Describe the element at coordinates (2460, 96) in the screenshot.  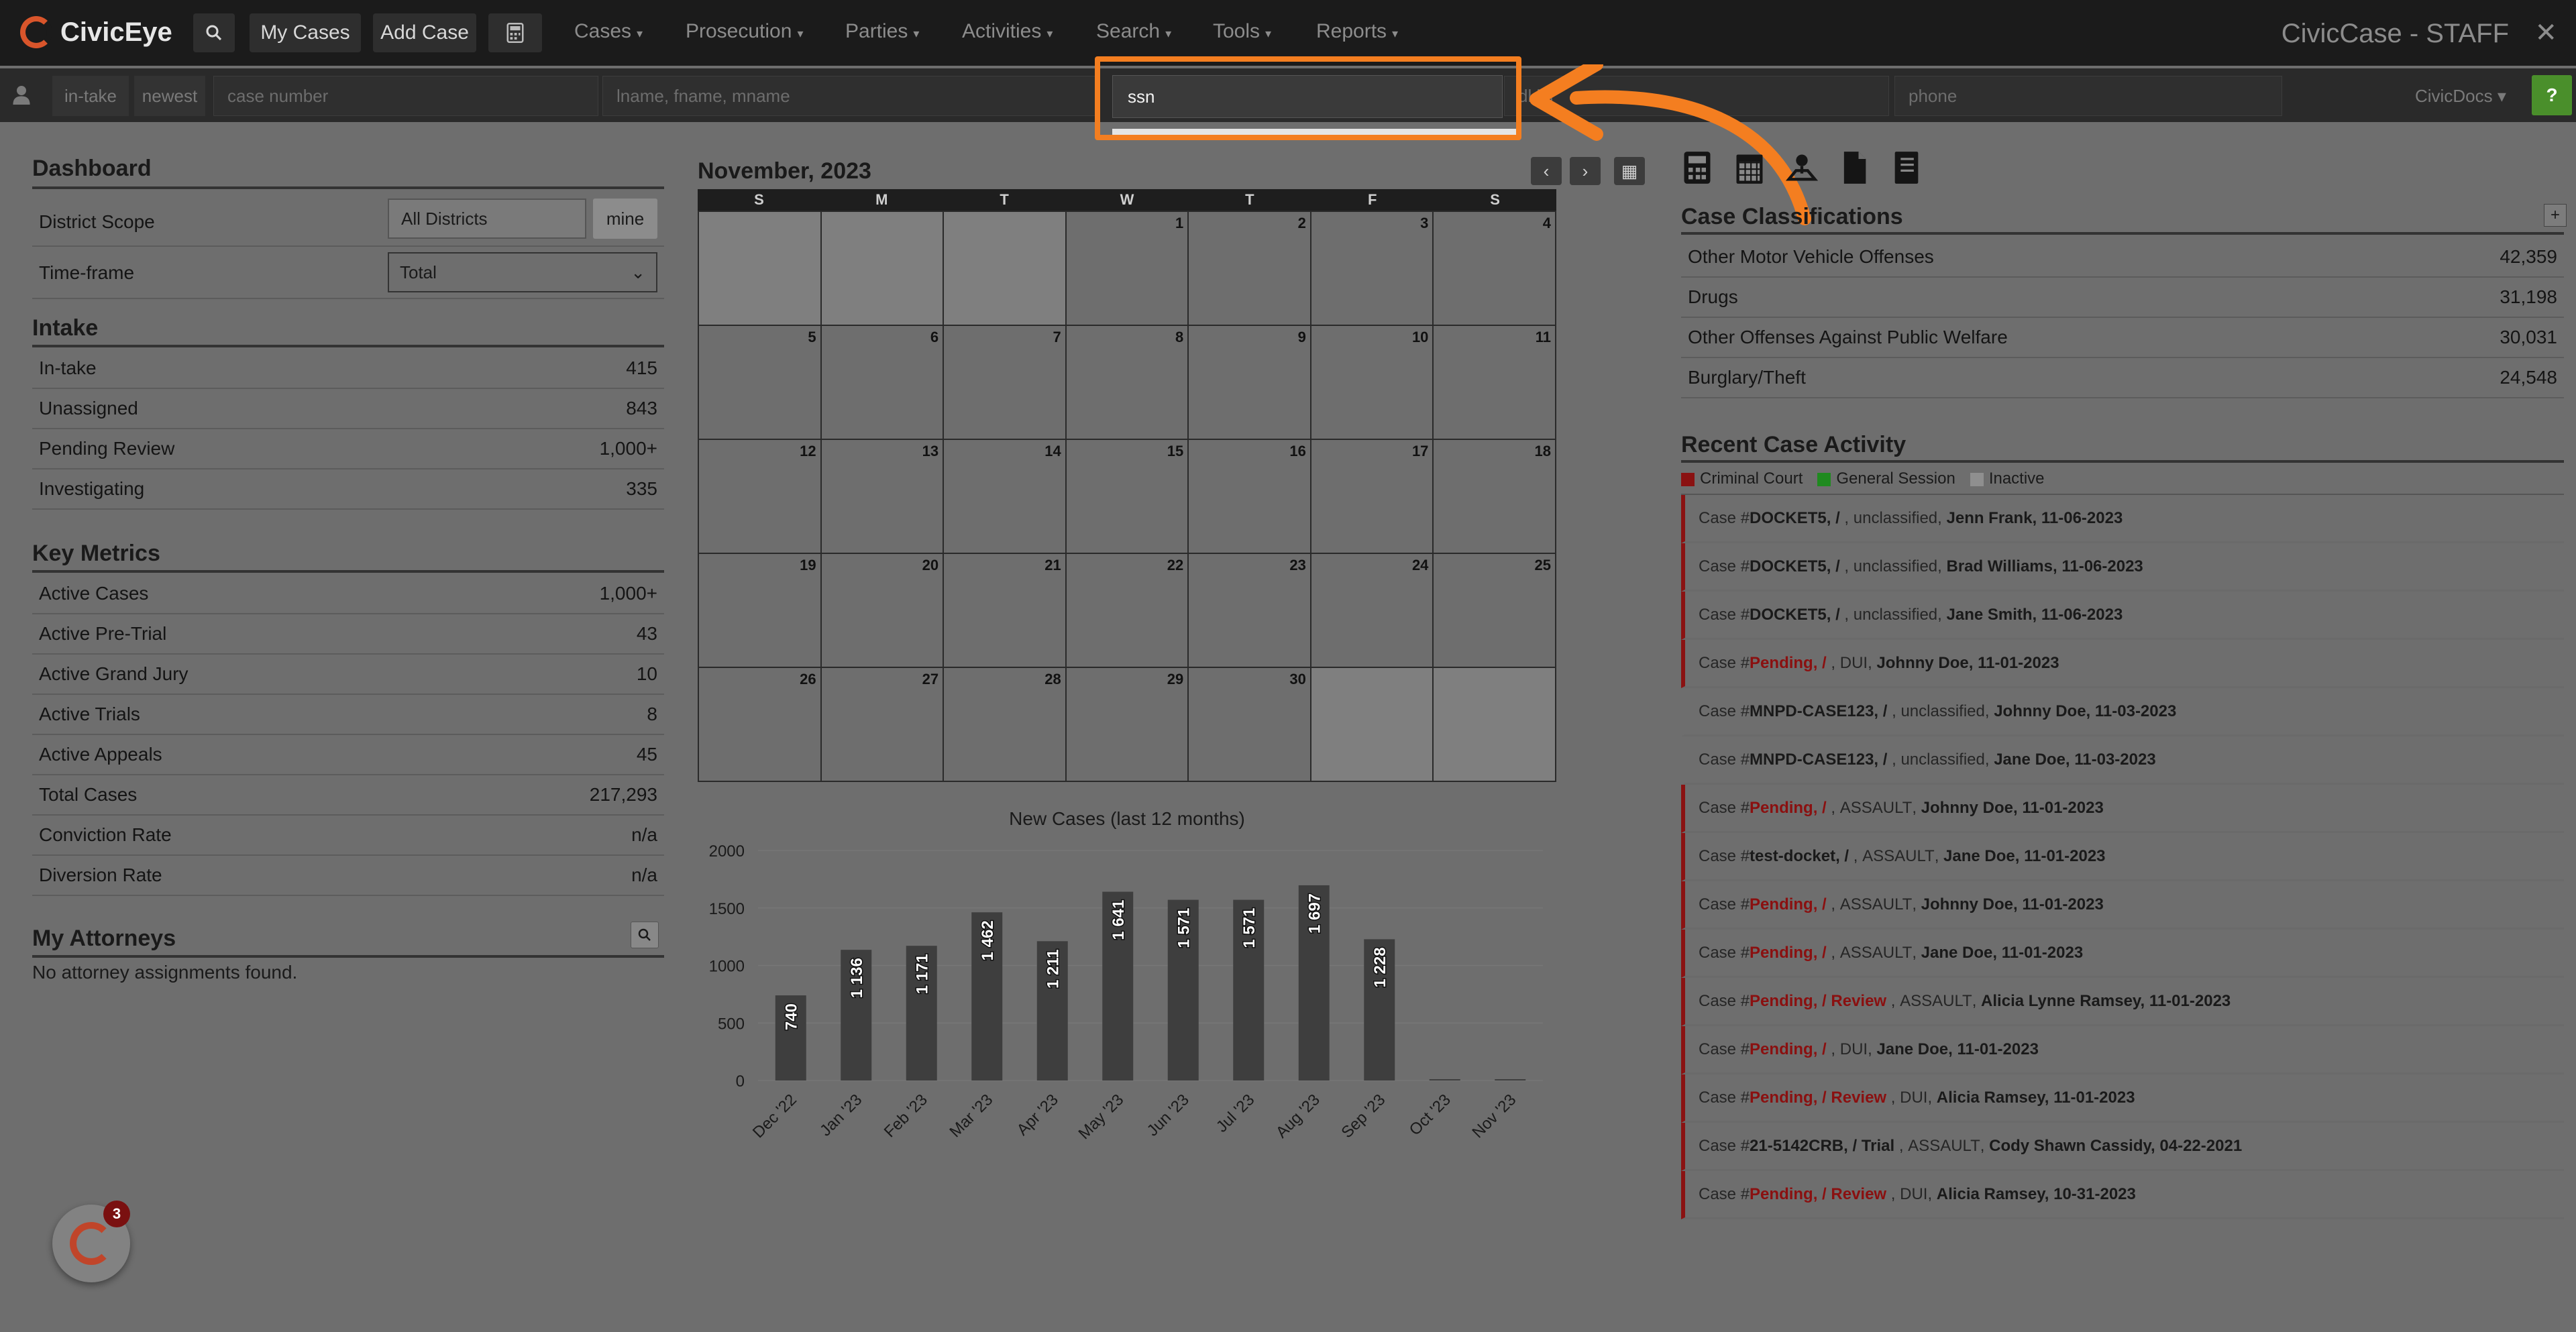
I see `civicdocs-menu: CivicDocs ▾` at that location.